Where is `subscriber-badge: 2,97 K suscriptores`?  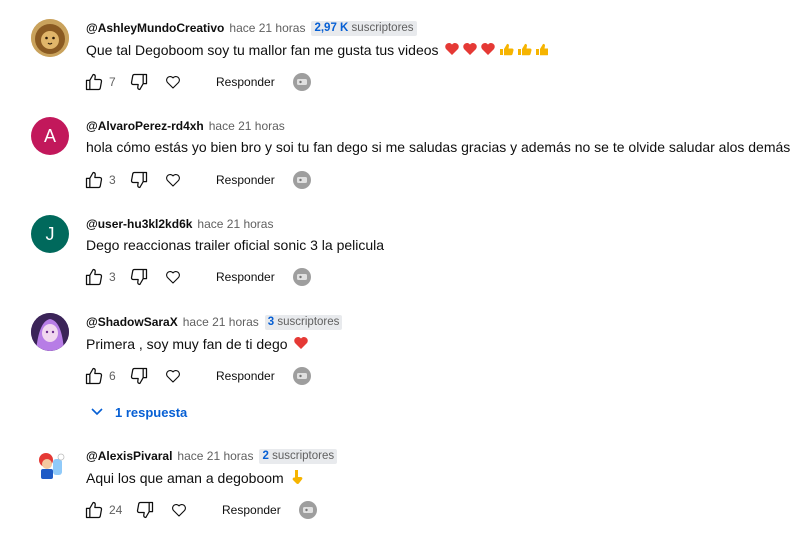 subscriber-badge: 2,97 K suscriptores is located at coordinates (364, 28).